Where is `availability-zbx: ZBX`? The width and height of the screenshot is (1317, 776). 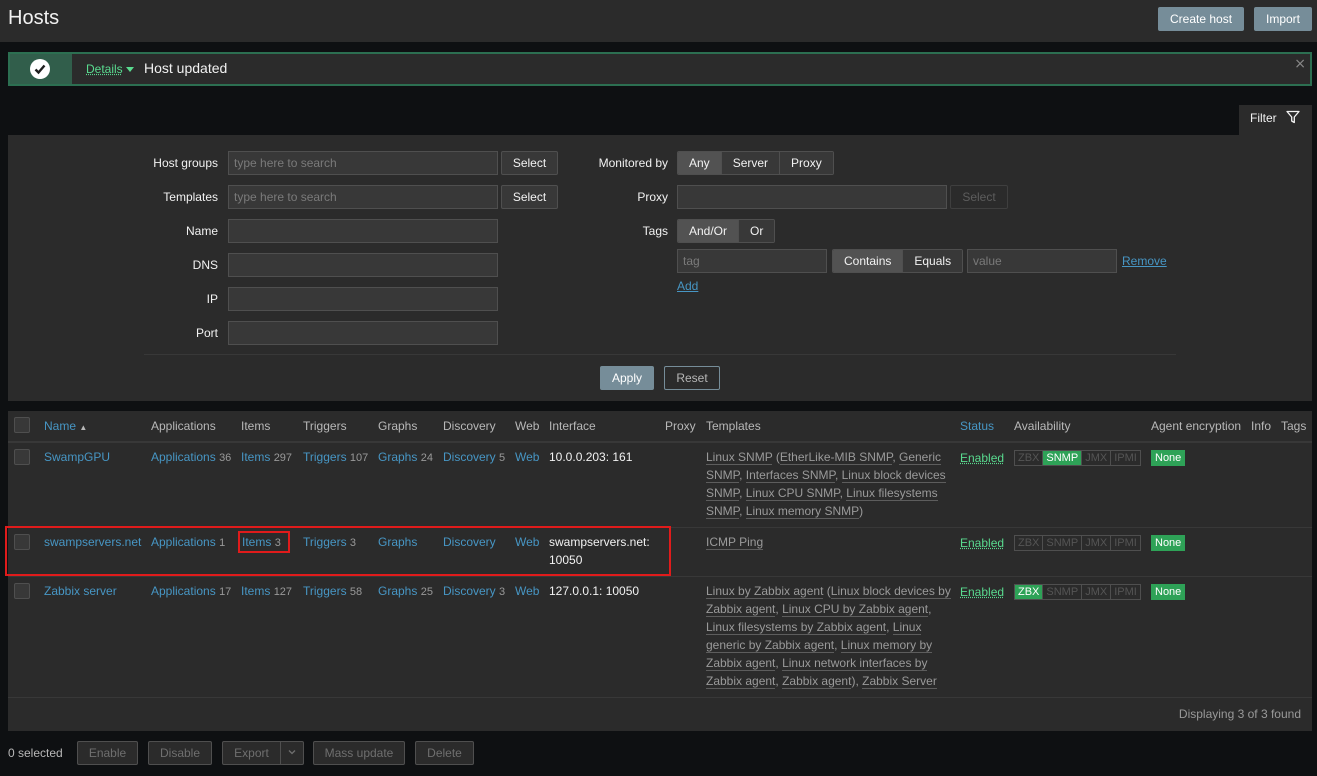
availability-zbx: ZBX is located at coordinates (1029, 592).